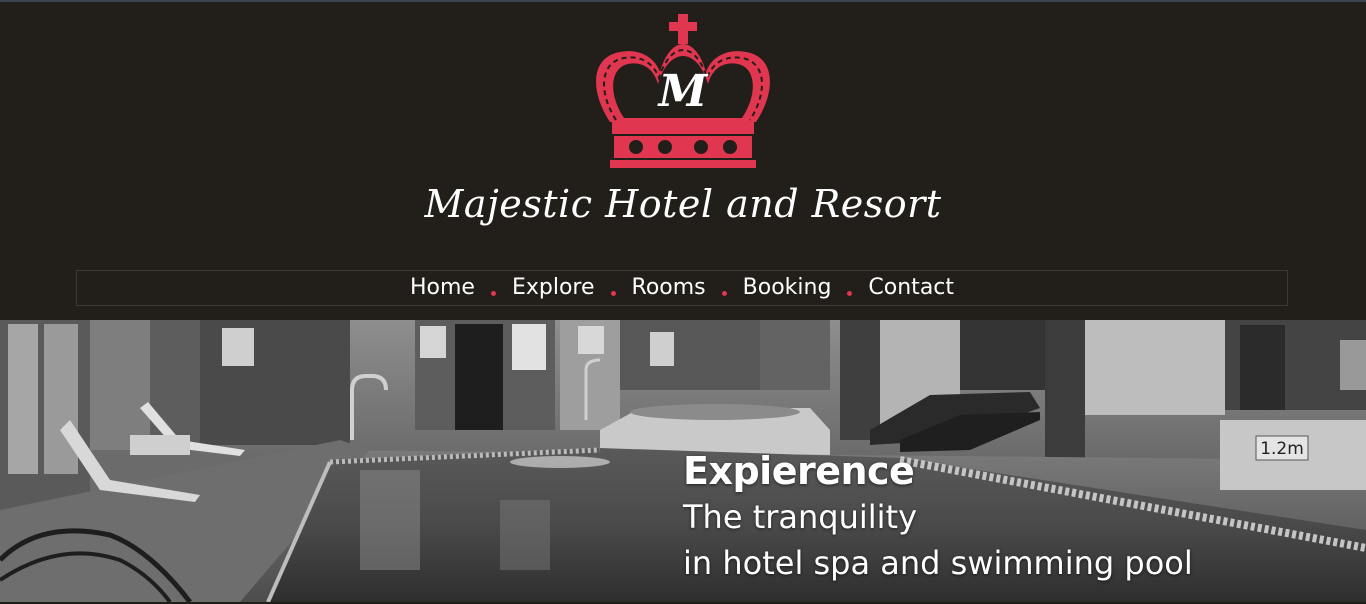 The height and width of the screenshot is (604, 1366). Describe the element at coordinates (683, 204) in the screenshot. I see `brand-name: Majestic Hotel and Resort` at that location.